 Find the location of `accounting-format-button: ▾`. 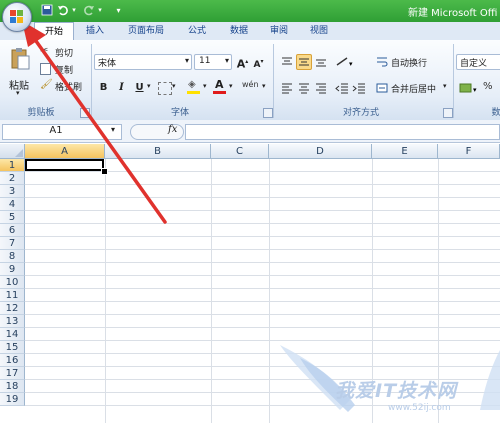

accounting-format-button: ▾ is located at coordinates (470, 88).